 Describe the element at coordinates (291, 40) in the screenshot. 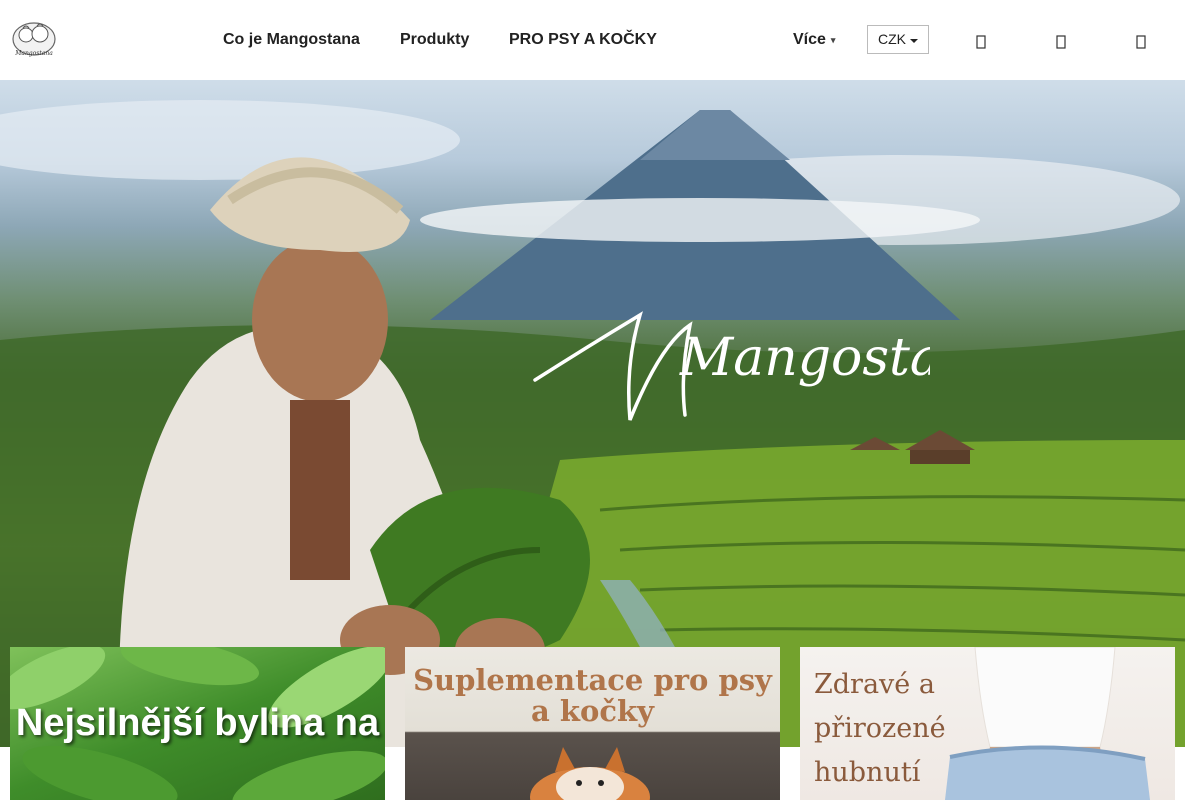

I see `nav-co-je-mangostana: Co je Mangostana` at that location.